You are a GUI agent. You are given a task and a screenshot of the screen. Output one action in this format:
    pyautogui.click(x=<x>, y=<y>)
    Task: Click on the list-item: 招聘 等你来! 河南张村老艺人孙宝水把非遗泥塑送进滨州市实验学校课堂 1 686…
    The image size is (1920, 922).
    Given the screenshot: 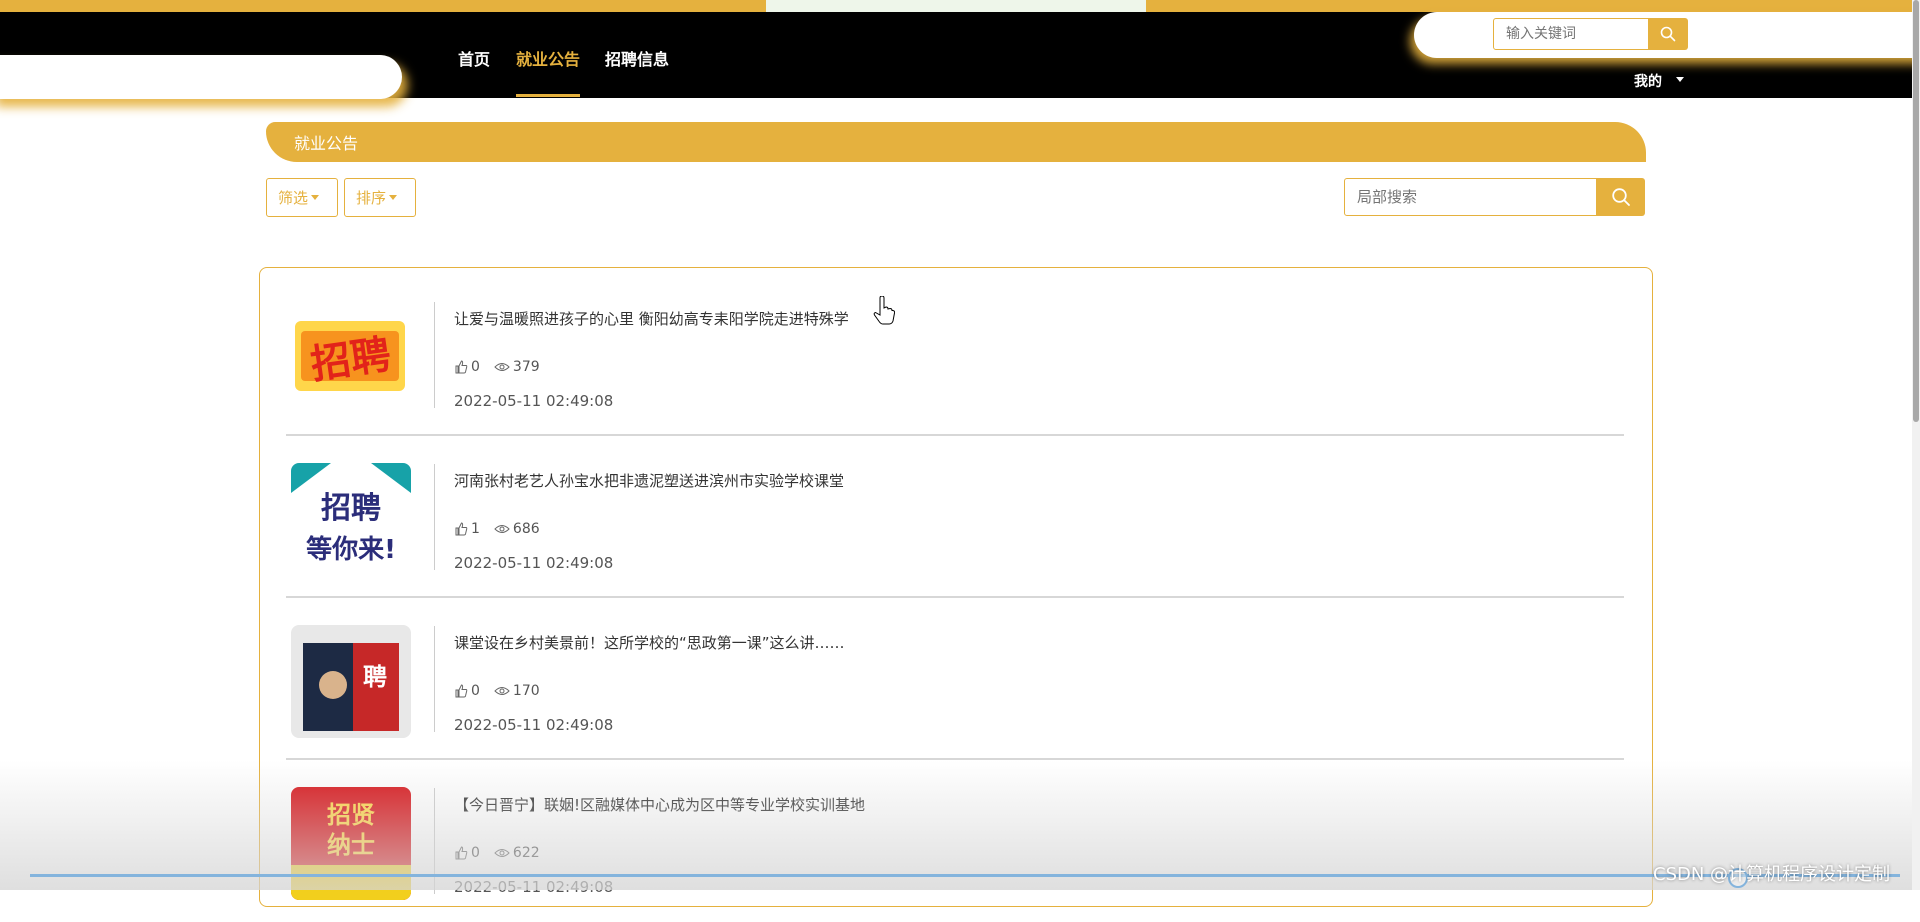 What is the action you would take?
    pyautogui.click(x=955, y=523)
    